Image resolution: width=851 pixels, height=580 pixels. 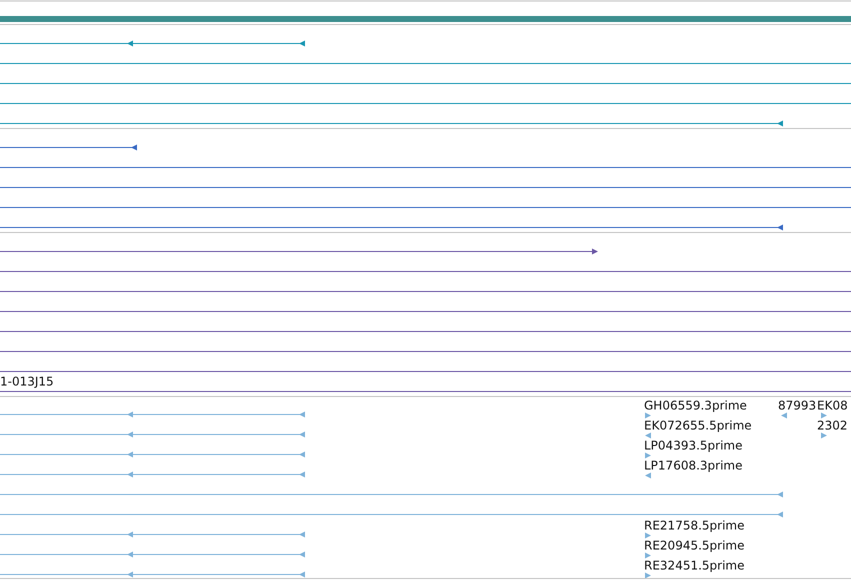 What do you see at coordinates (27, 381) in the screenshot?
I see `feature-label: 1-013J15` at bounding box center [27, 381].